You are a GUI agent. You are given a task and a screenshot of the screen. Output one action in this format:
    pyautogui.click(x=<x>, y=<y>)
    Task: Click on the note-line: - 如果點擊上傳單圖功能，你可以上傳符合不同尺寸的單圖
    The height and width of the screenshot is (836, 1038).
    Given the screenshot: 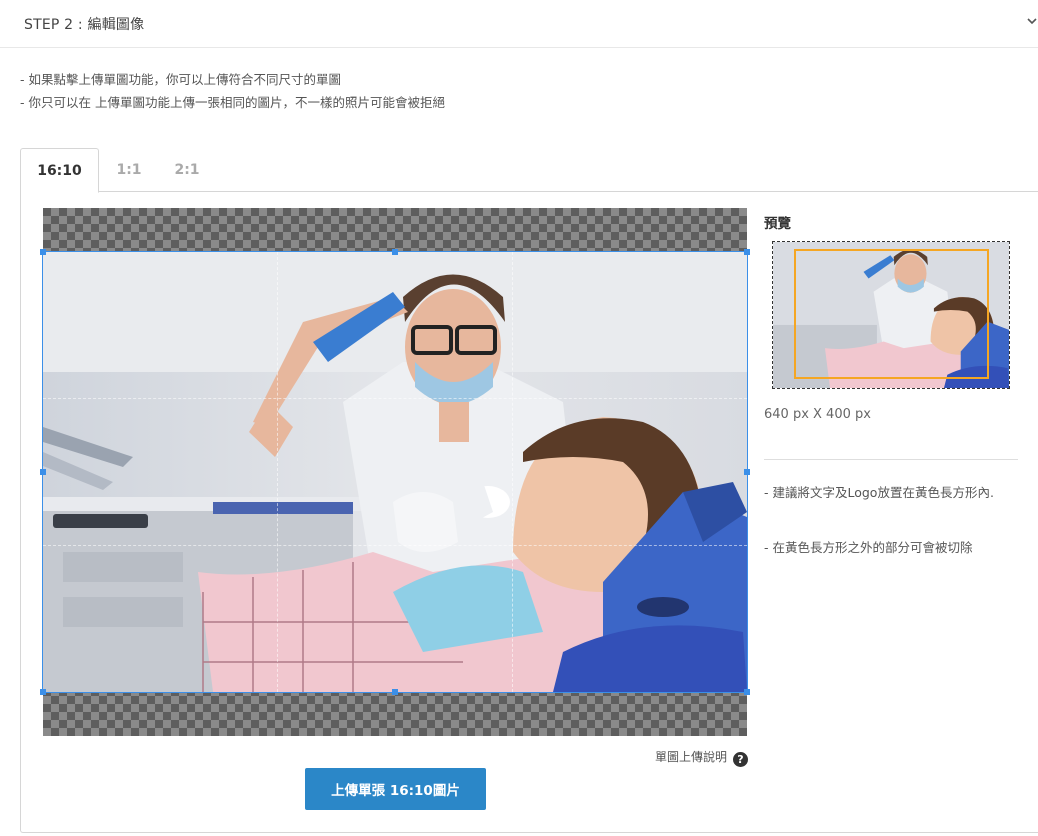 What is the action you would take?
    pyautogui.click(x=180, y=79)
    